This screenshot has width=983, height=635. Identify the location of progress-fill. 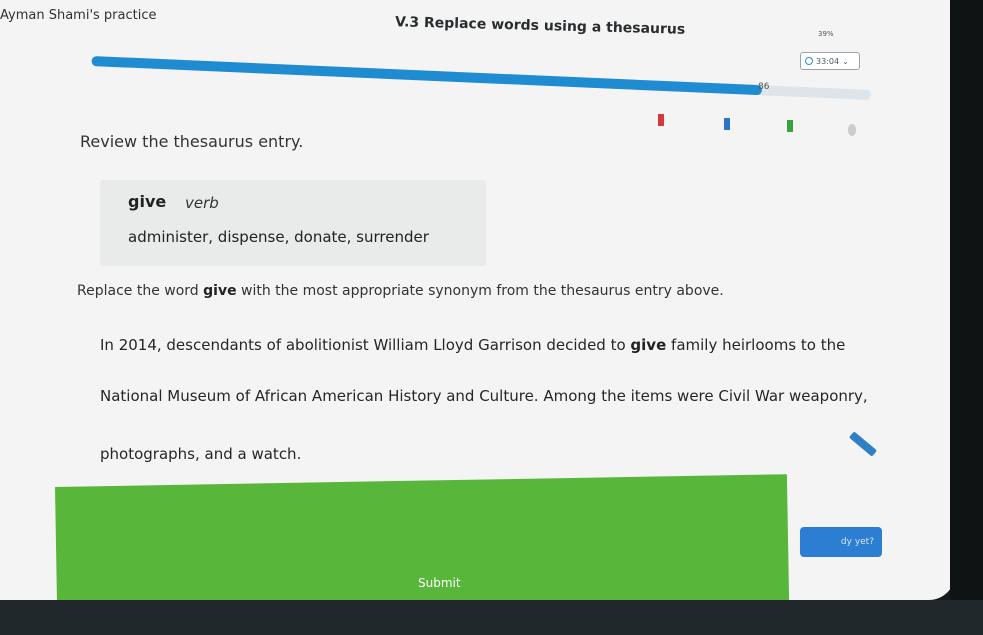
(426, 75).